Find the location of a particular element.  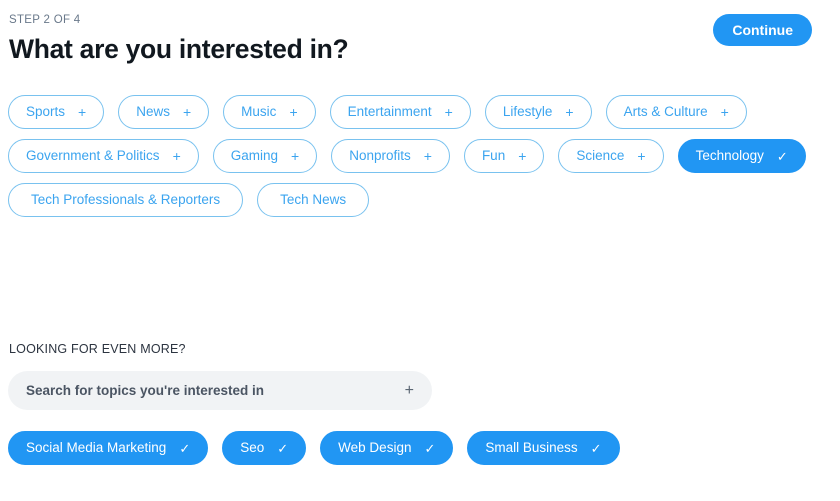

topic-chip-label: Tech Professionals & Reporters is located at coordinates (126, 199).